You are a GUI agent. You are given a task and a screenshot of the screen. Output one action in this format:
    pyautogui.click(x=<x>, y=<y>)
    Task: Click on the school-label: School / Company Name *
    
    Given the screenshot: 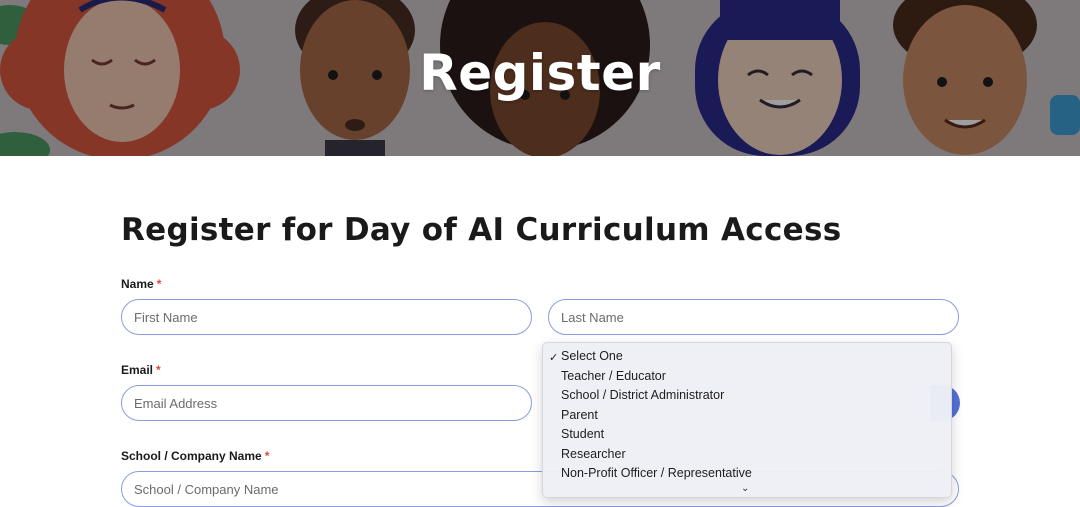 What is the action you would take?
    pyautogui.click(x=195, y=456)
    